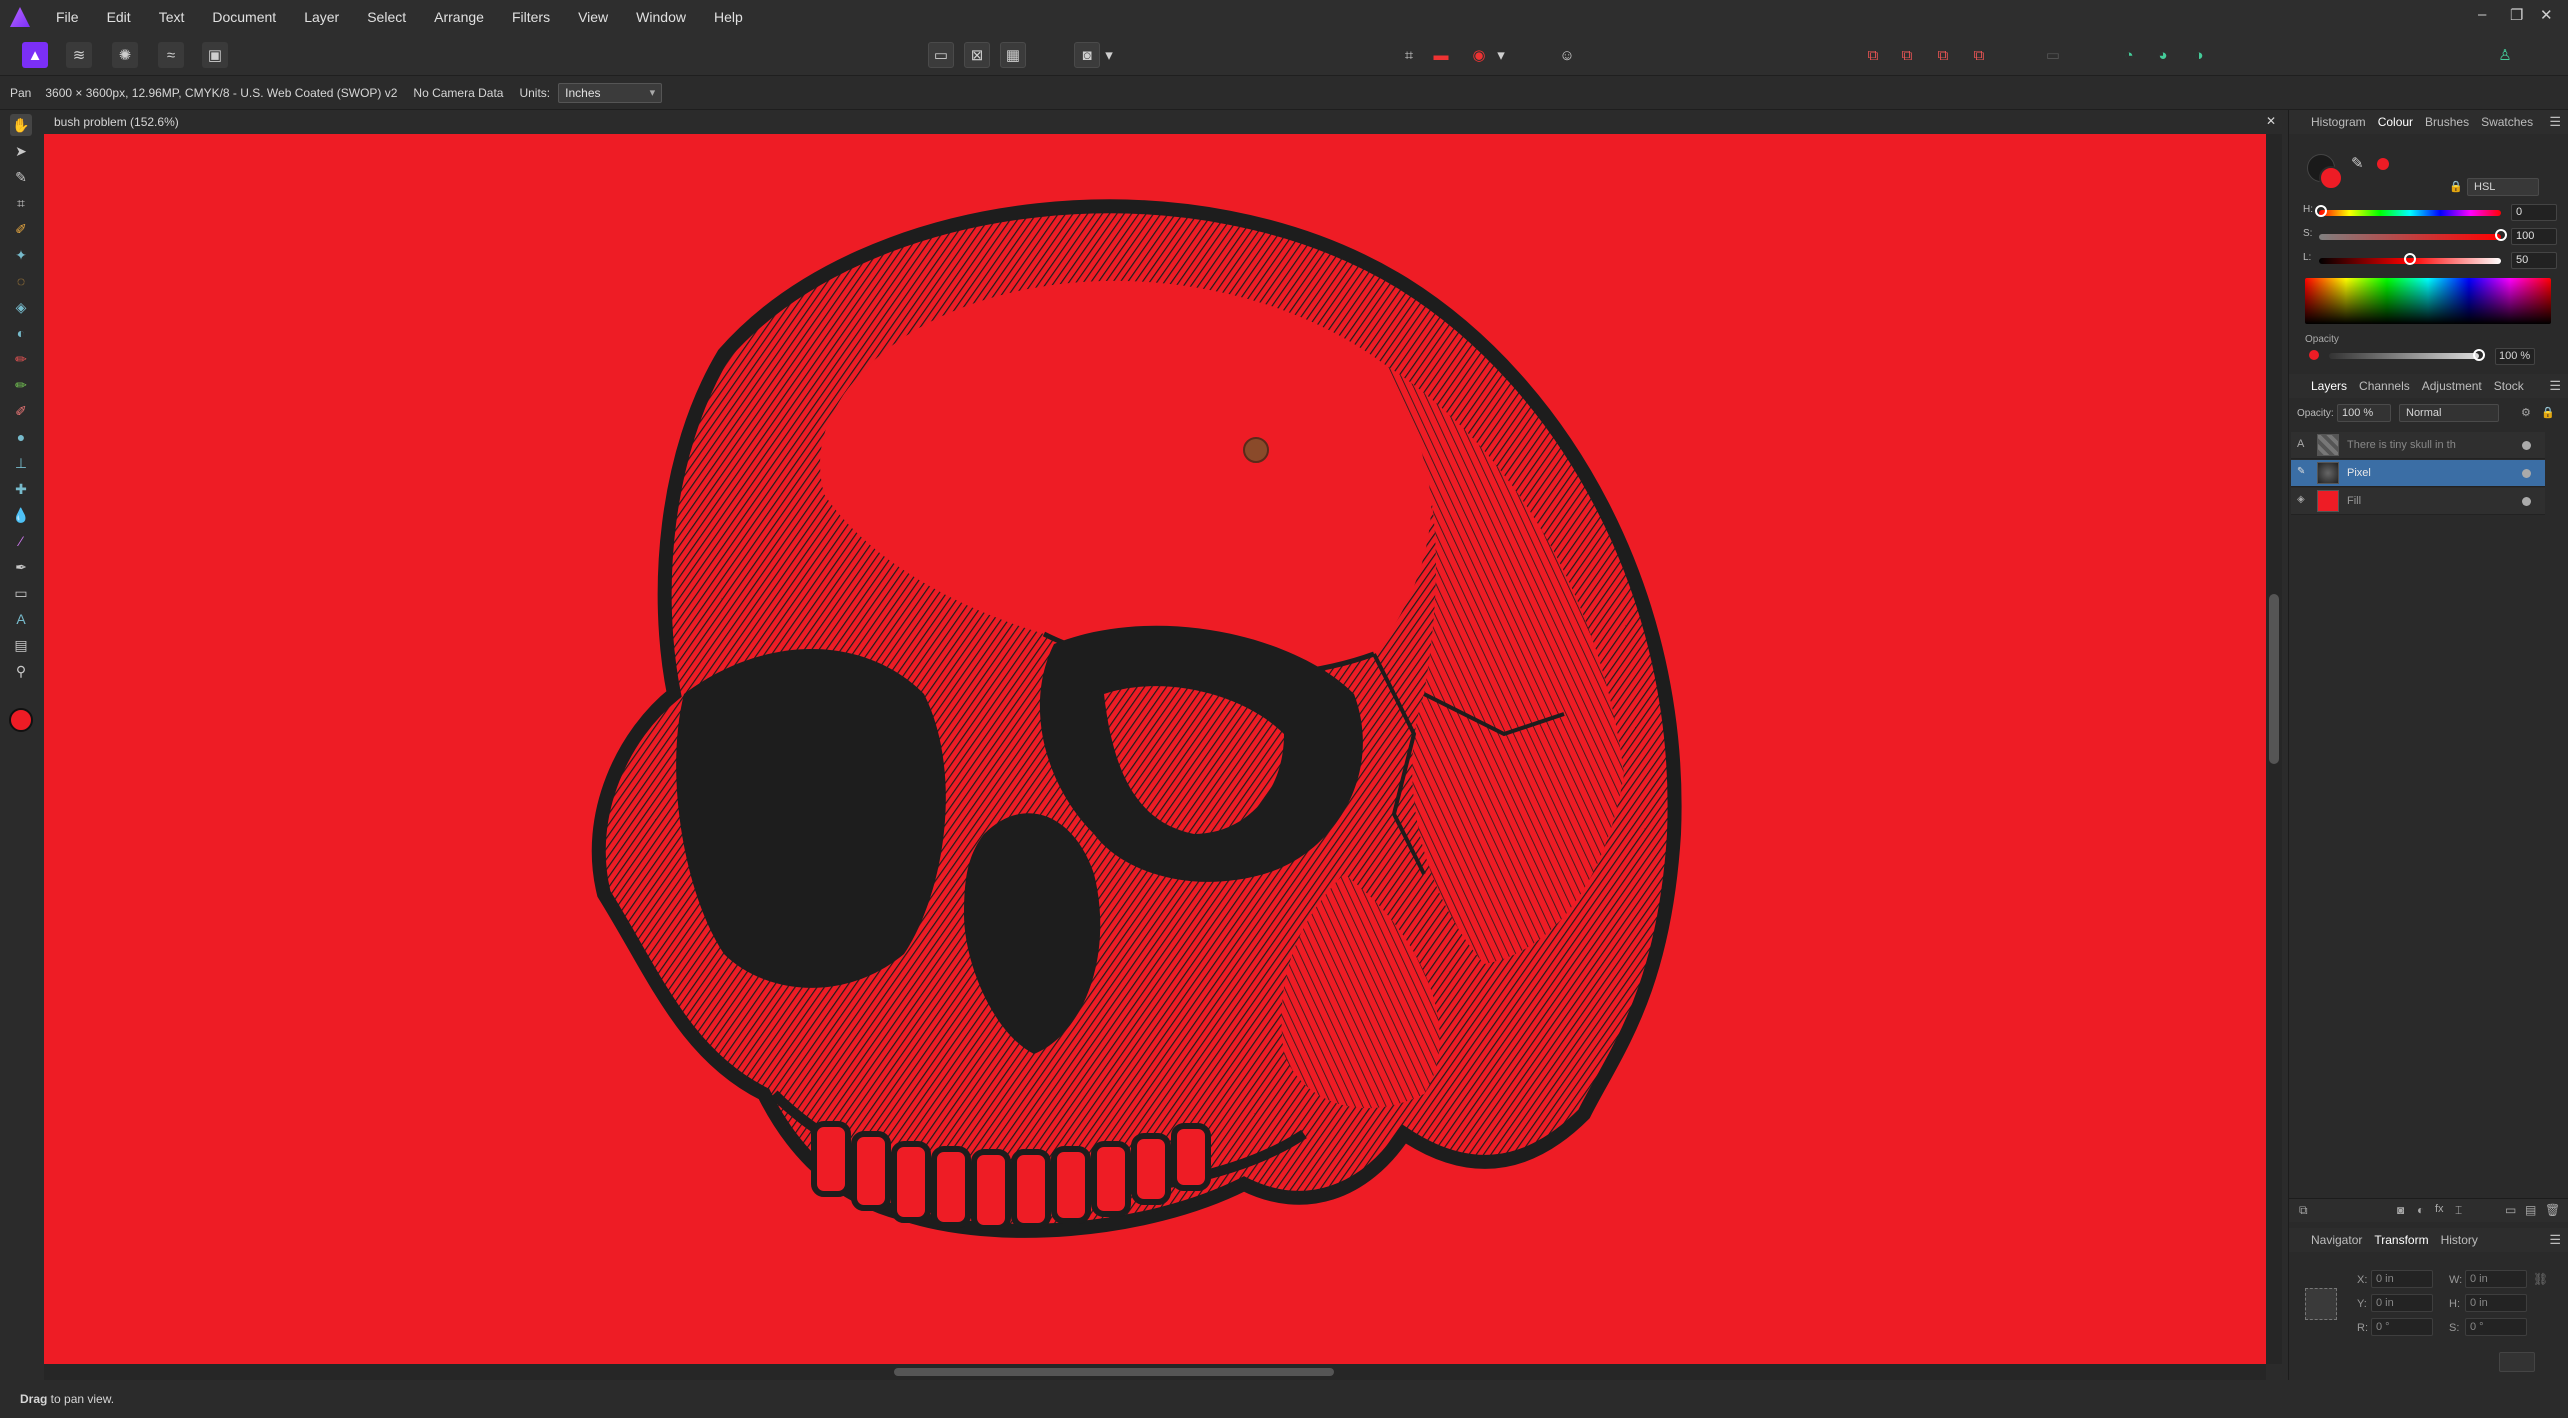 The height and width of the screenshot is (1418, 2568). Describe the element at coordinates (1873, 55) in the screenshot. I see `arrange-back-icon: ⧉` at that location.